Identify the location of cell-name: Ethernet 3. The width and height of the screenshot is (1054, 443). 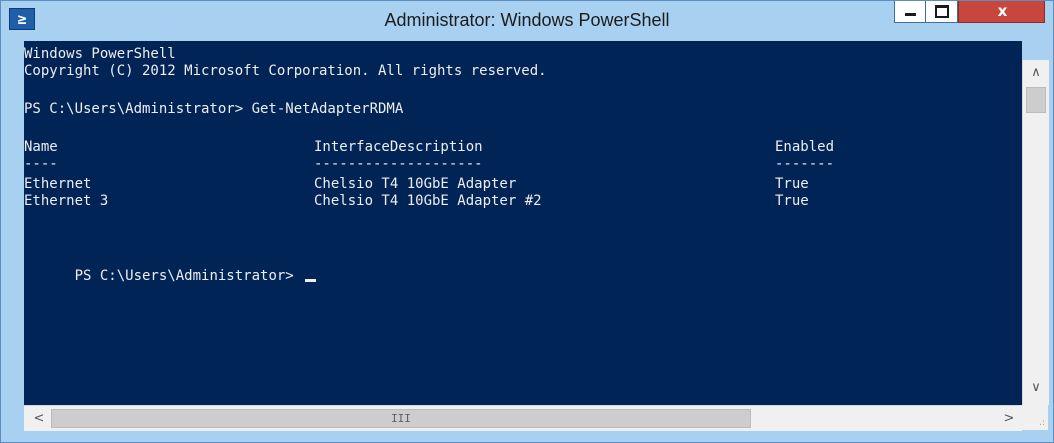
(66, 201).